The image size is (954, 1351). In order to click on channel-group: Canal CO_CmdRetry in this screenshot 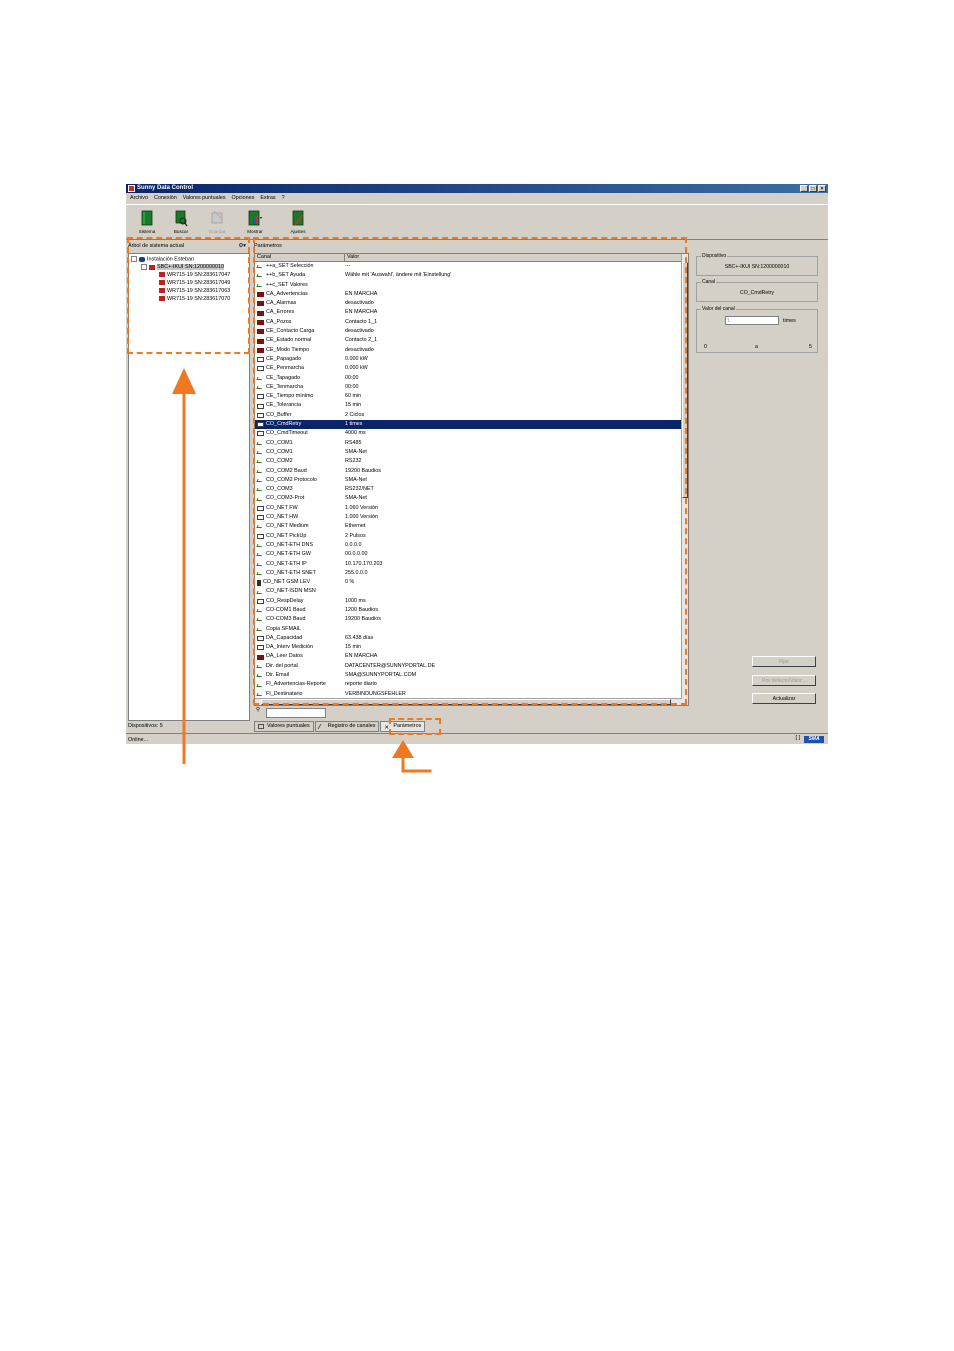, I will do `click(757, 290)`.